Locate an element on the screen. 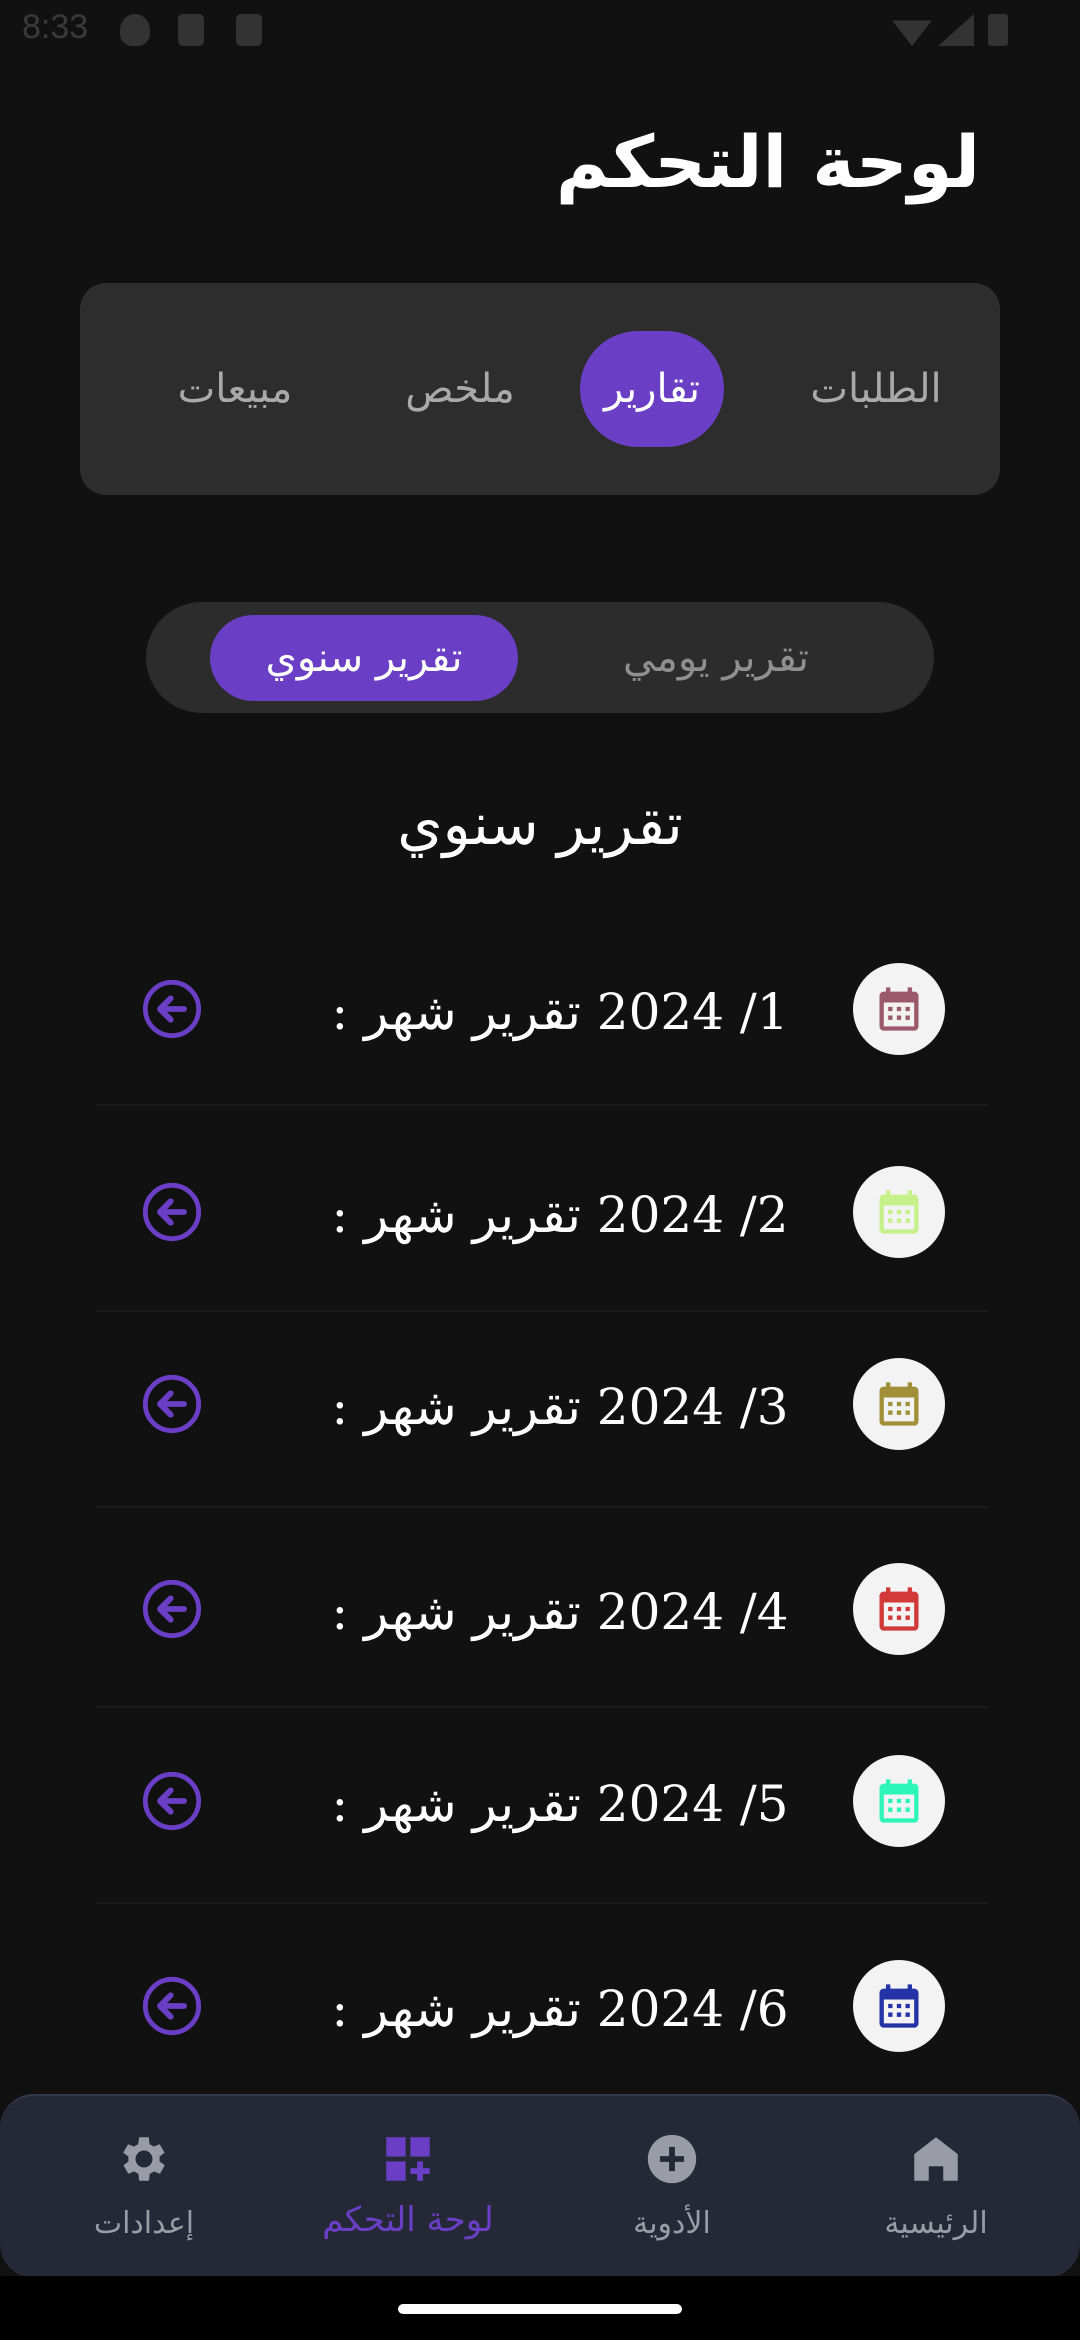 The image size is (1080, 2340). list-item: تقرير شهر : 2024 /6 is located at coordinates (540, 2007).